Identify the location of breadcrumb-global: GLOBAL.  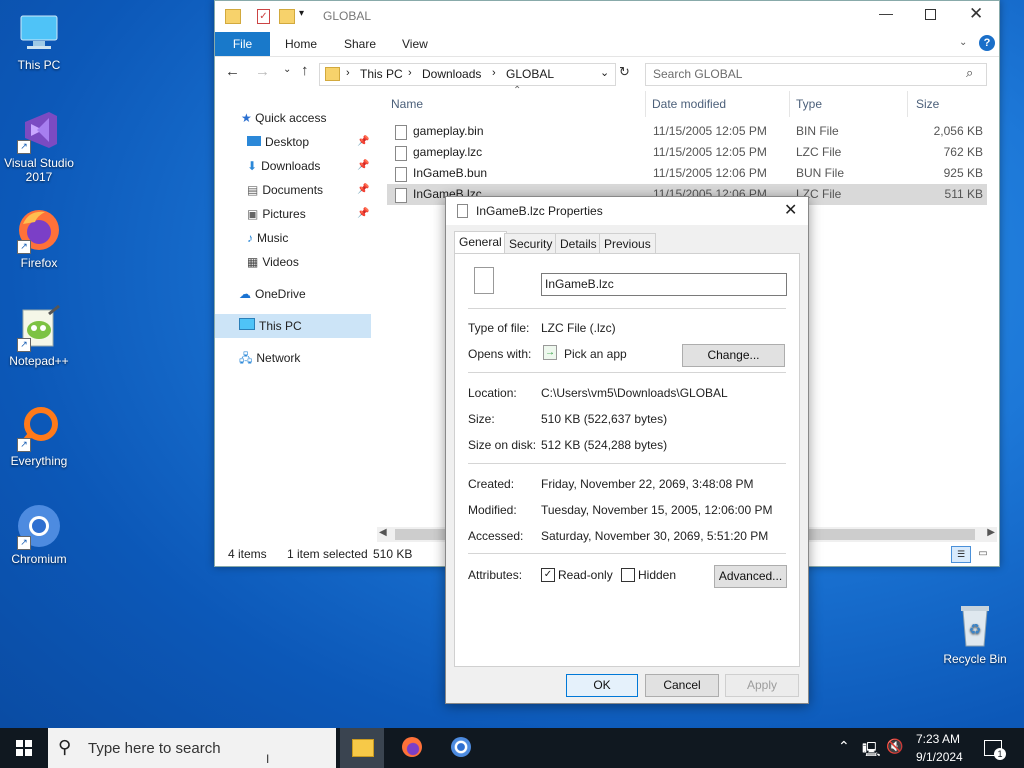
(530, 74).